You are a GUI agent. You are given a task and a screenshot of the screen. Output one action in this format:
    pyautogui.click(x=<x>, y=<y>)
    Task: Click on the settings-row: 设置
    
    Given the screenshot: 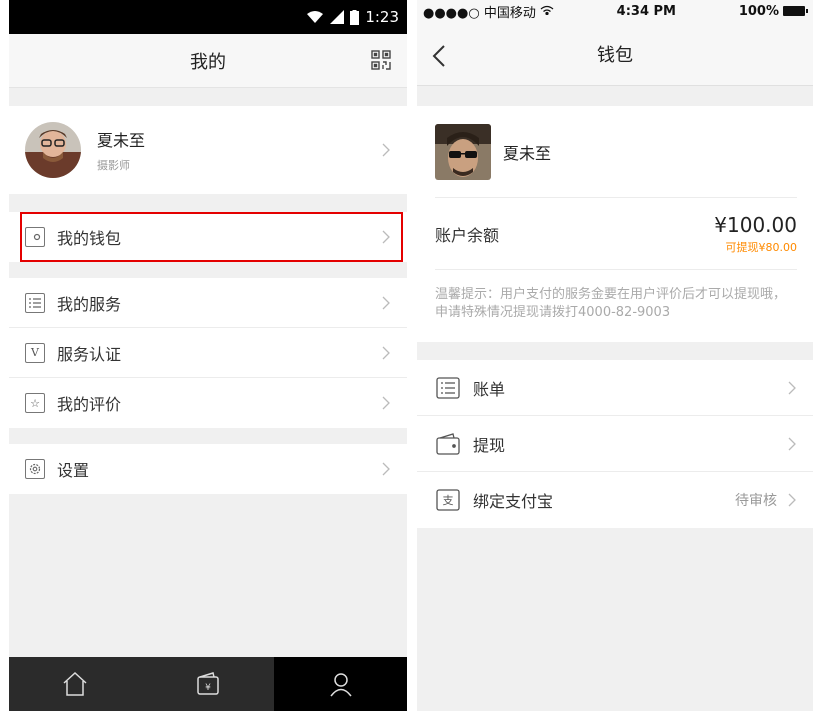 What is the action you would take?
    pyautogui.click(x=208, y=469)
    